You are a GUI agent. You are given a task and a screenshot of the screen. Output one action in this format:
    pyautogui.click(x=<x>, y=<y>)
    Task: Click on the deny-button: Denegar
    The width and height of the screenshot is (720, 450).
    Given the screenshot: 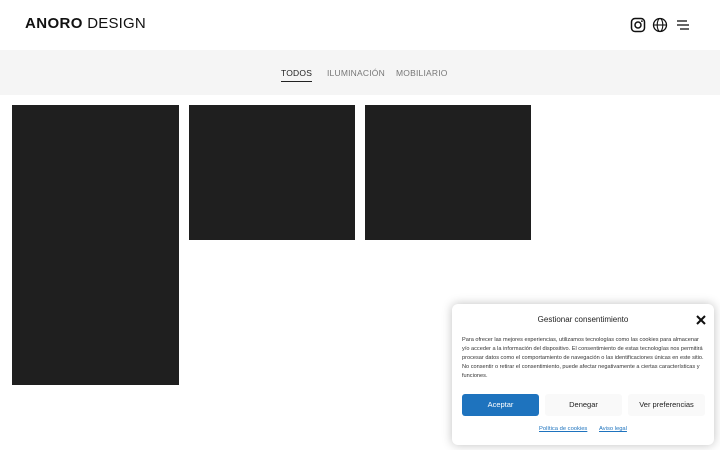 What is the action you would take?
    pyautogui.click(x=583, y=405)
    